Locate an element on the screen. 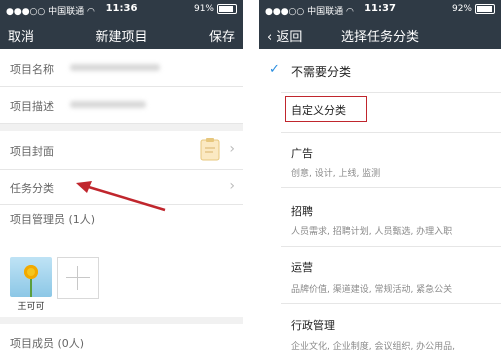  no-category-option: ✓ 不需要分类 is located at coordinates (380, 70).